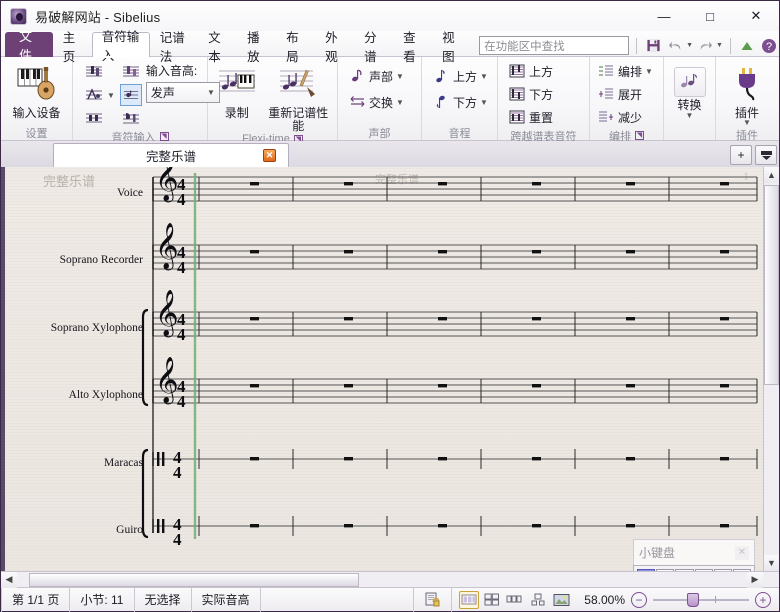 The image size is (780, 612). I want to click on group-label-settings: 设置, so click(36, 133).